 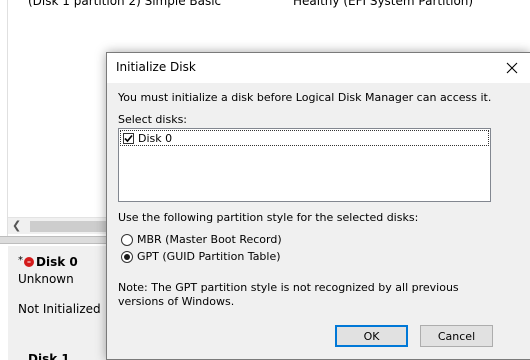 I want to click on disk-0-panel: * – Disk 0 Unknown Not Initialized, so click(x=58, y=298).